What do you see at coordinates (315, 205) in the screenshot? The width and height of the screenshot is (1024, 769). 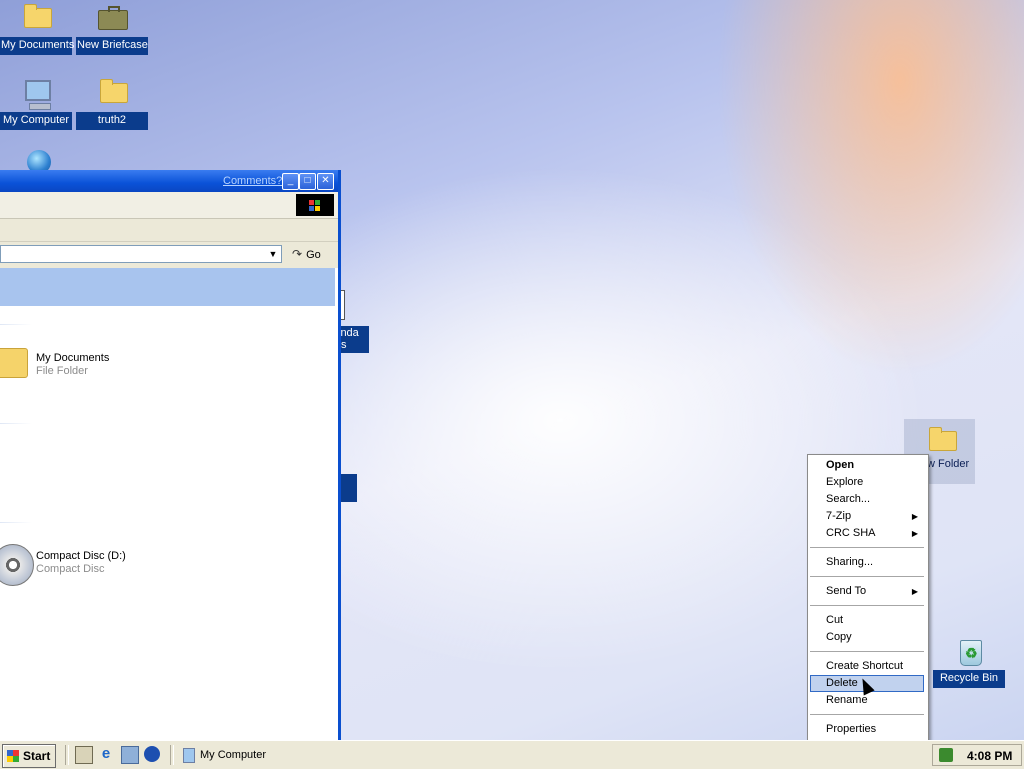 I see `windows-logo-icon` at bounding box center [315, 205].